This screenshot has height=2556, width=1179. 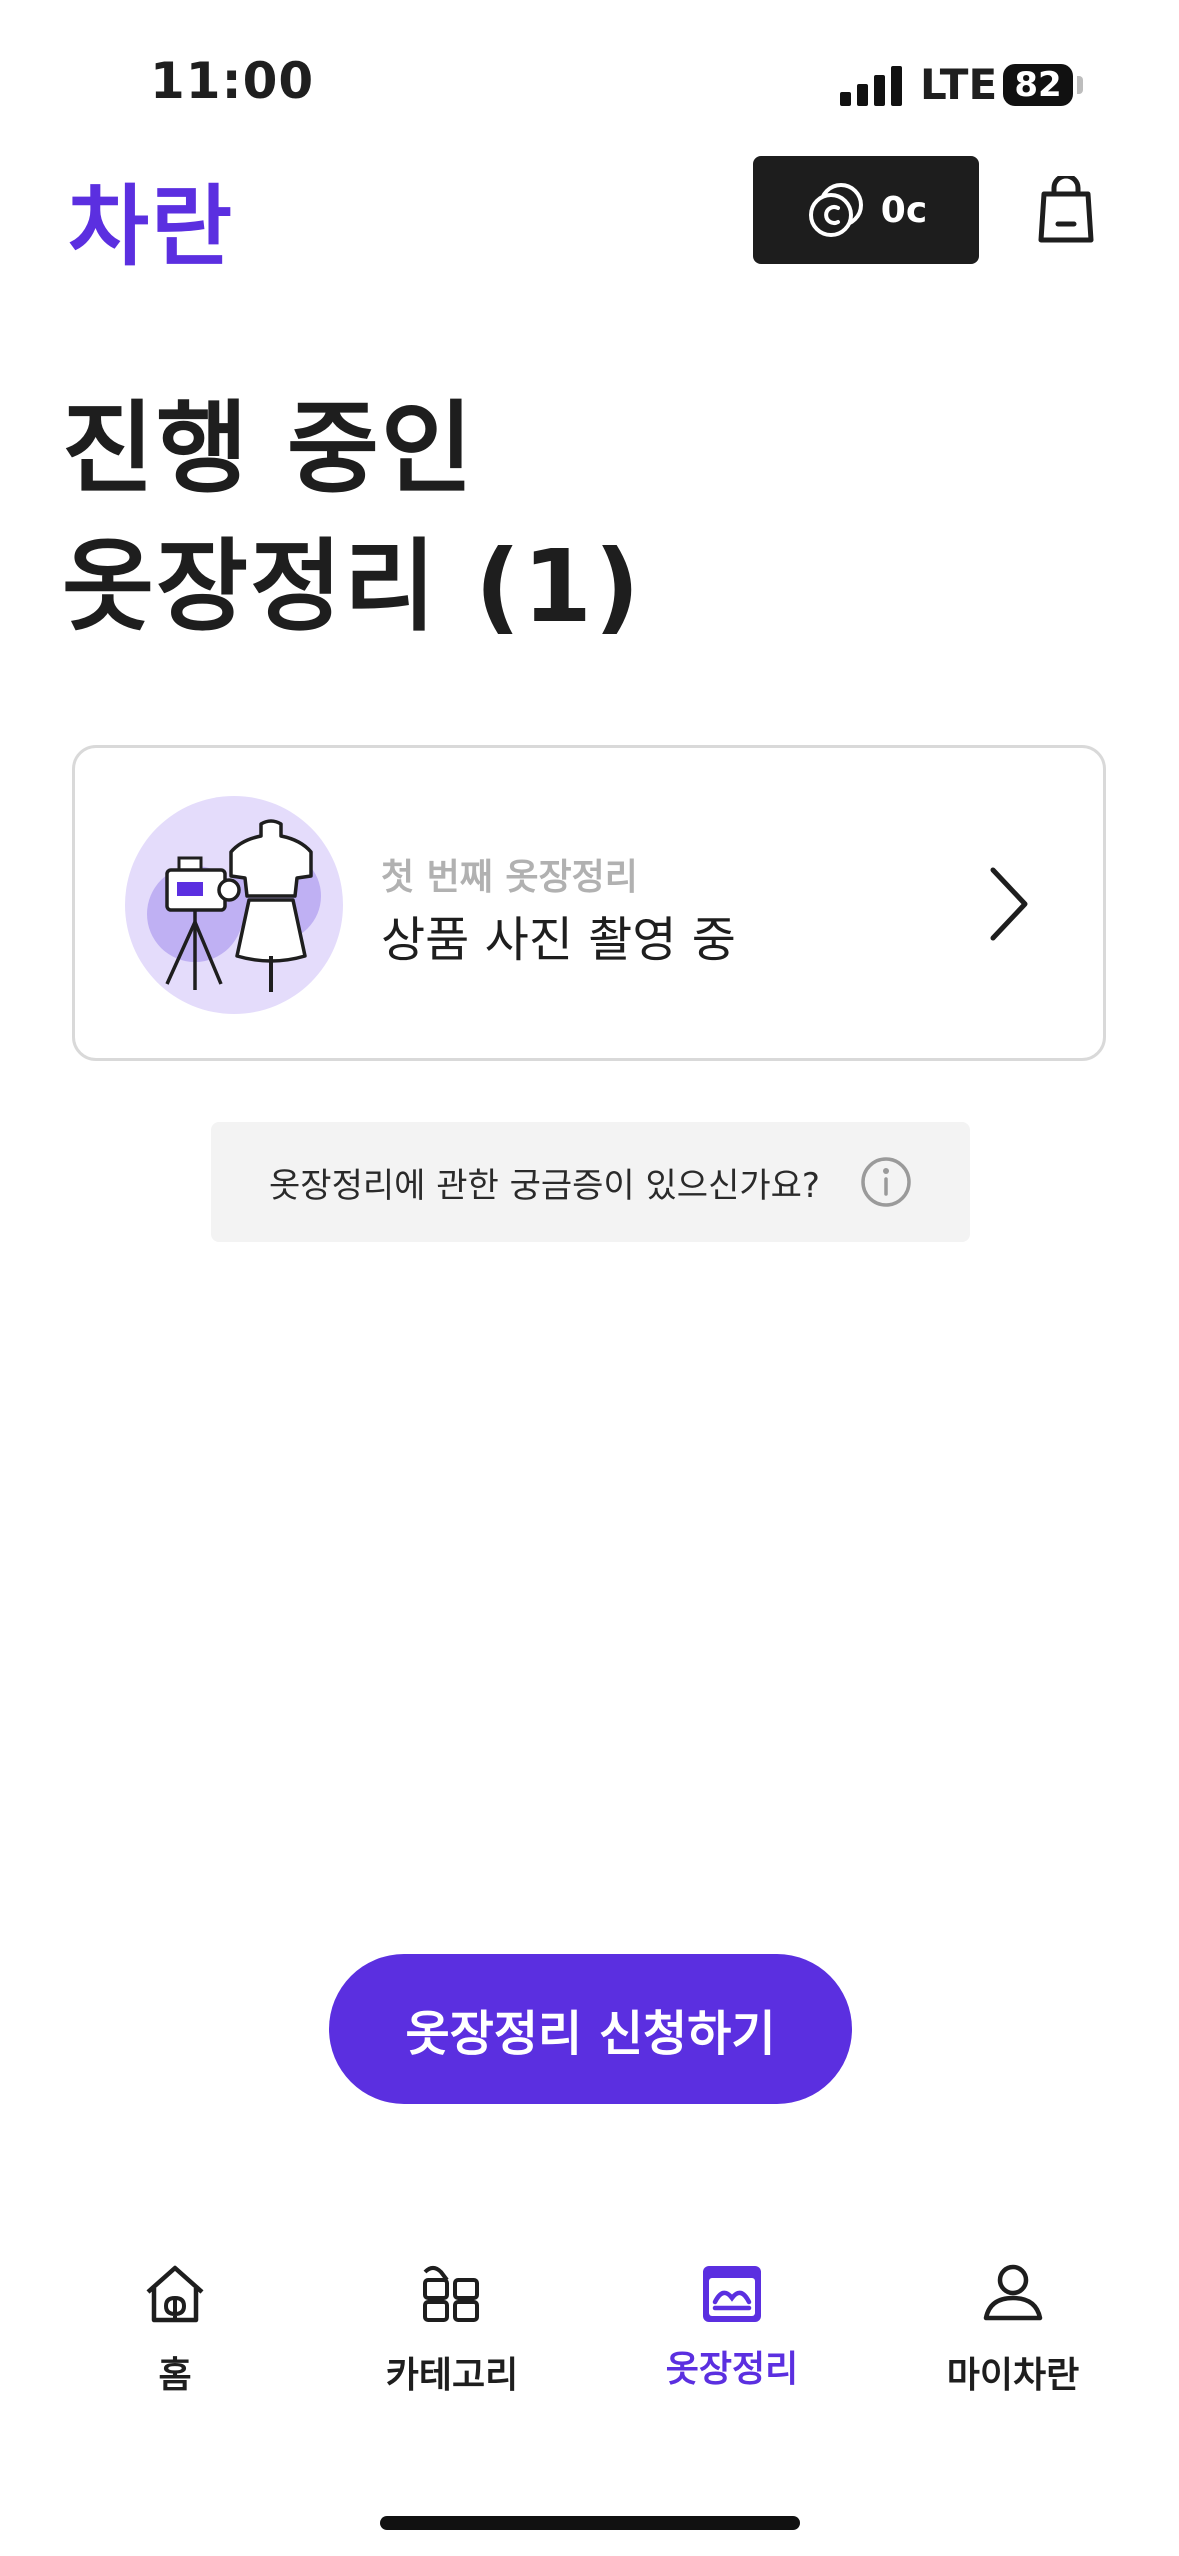 I want to click on battery-tip, so click(x=1080, y=85).